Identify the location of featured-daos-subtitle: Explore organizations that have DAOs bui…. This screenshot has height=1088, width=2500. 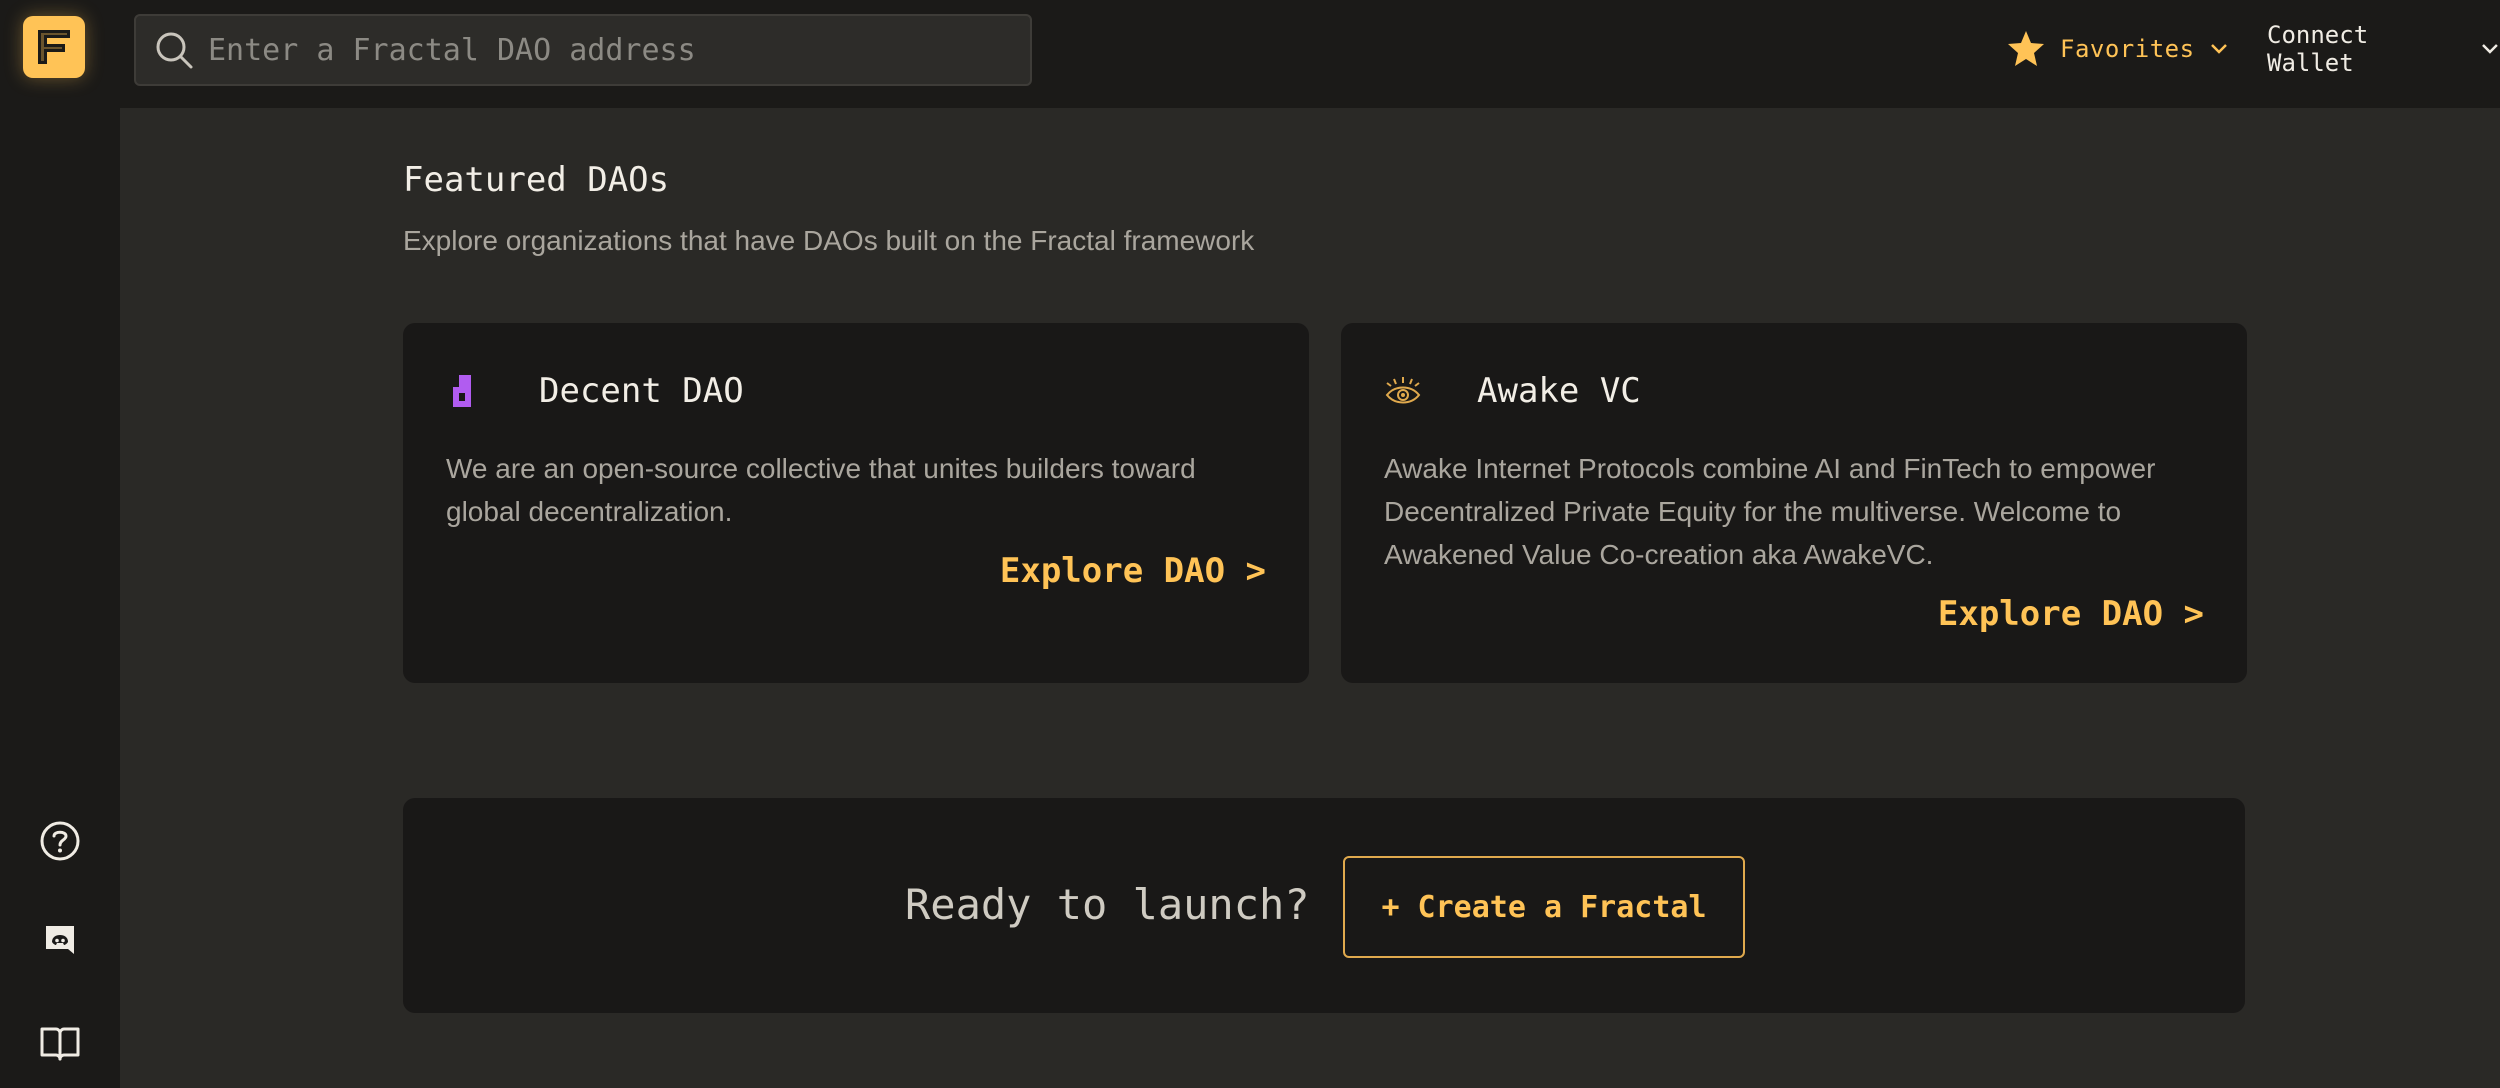
(829, 240).